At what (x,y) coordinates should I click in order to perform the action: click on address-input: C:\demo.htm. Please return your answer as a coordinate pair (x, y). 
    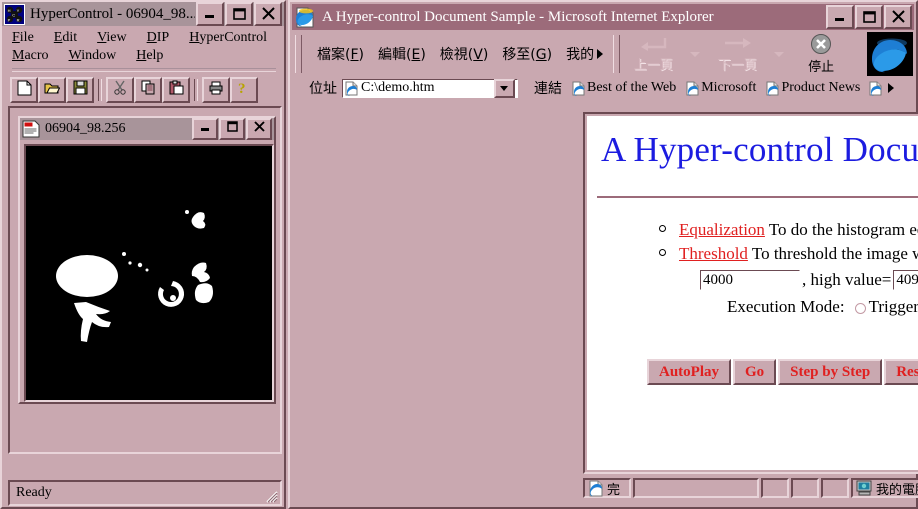
    Looking at the image, I should click on (430, 88).